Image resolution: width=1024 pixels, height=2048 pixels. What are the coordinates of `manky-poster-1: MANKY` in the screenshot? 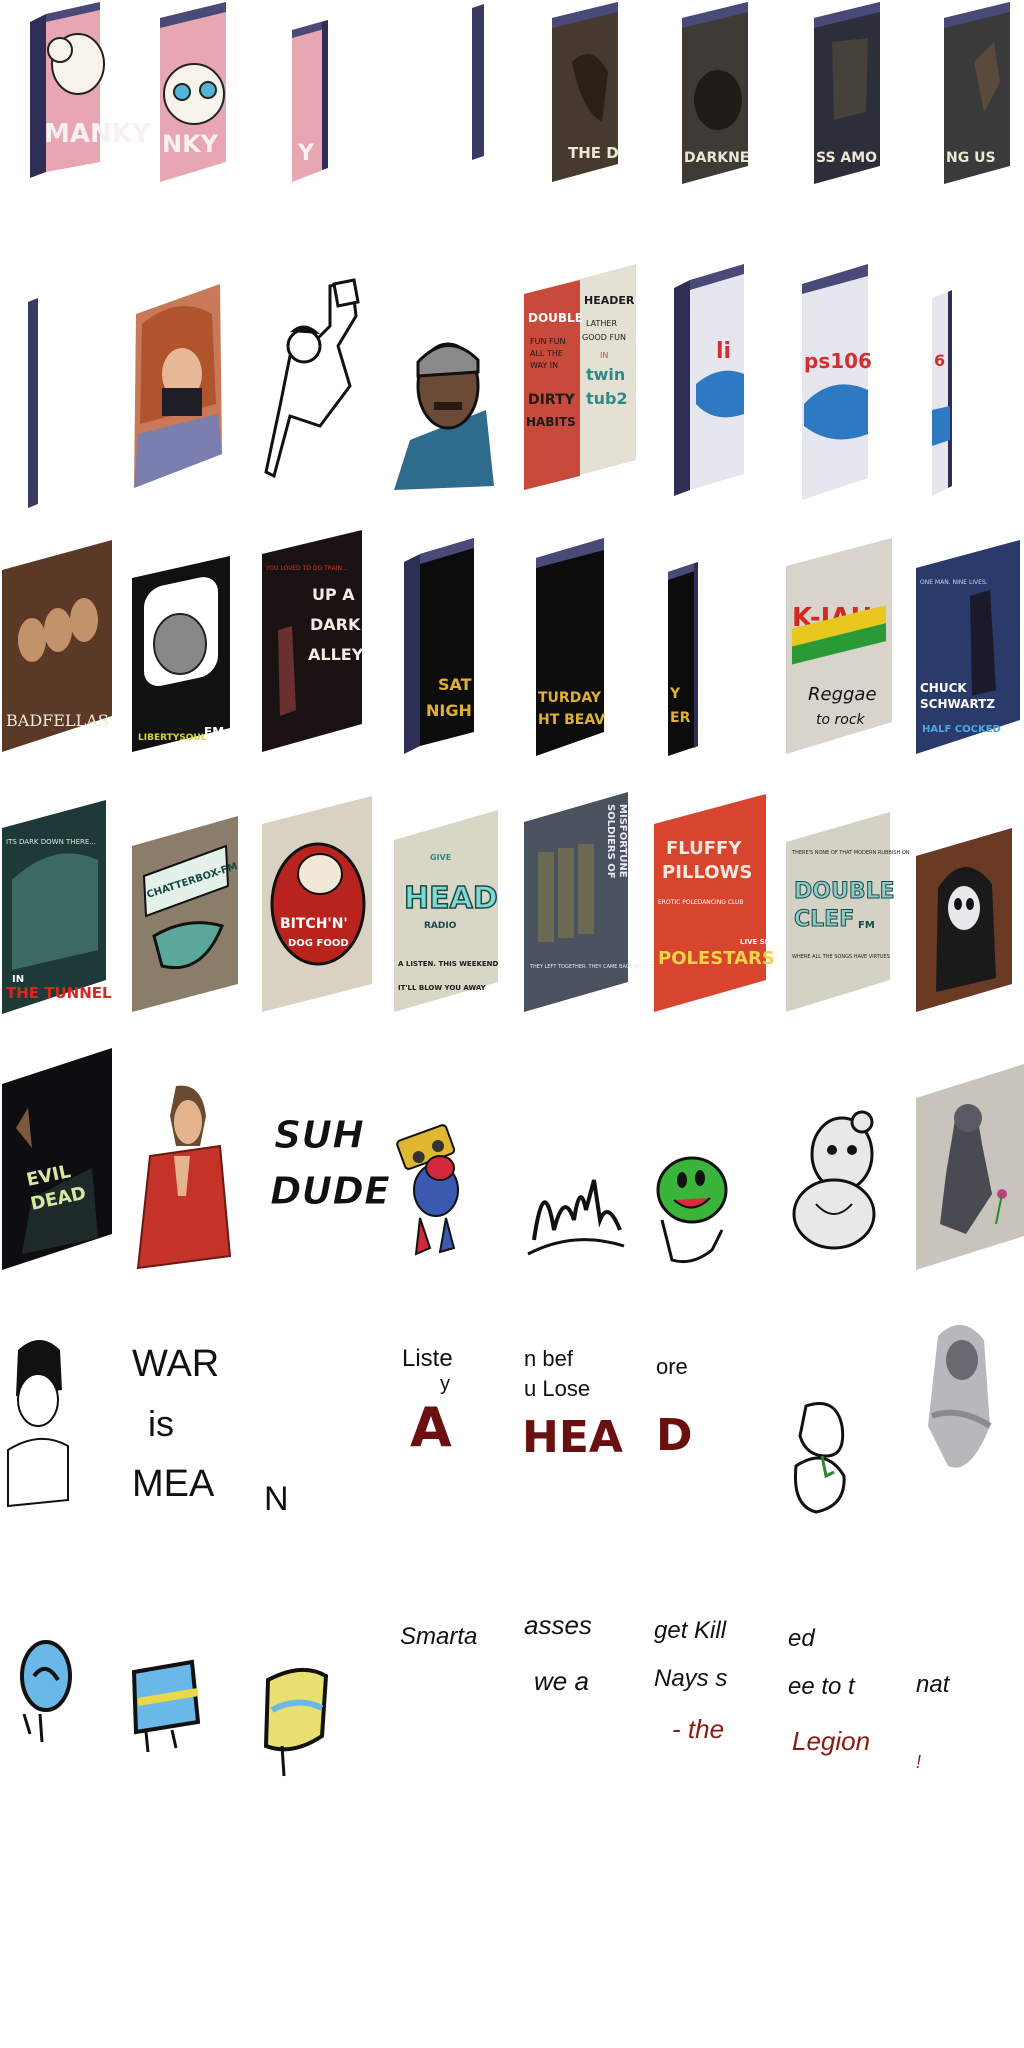 It's located at (91, 90).